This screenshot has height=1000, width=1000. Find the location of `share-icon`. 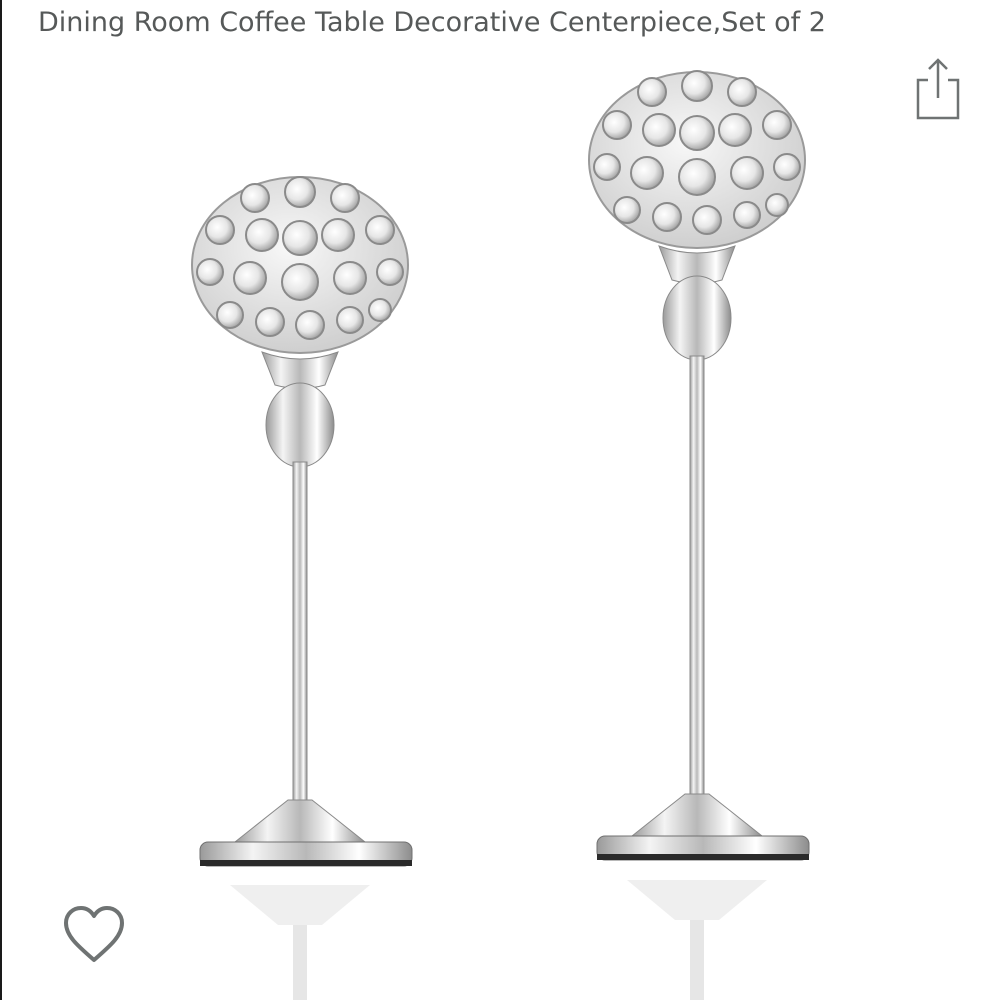

share-icon is located at coordinates (938, 89).